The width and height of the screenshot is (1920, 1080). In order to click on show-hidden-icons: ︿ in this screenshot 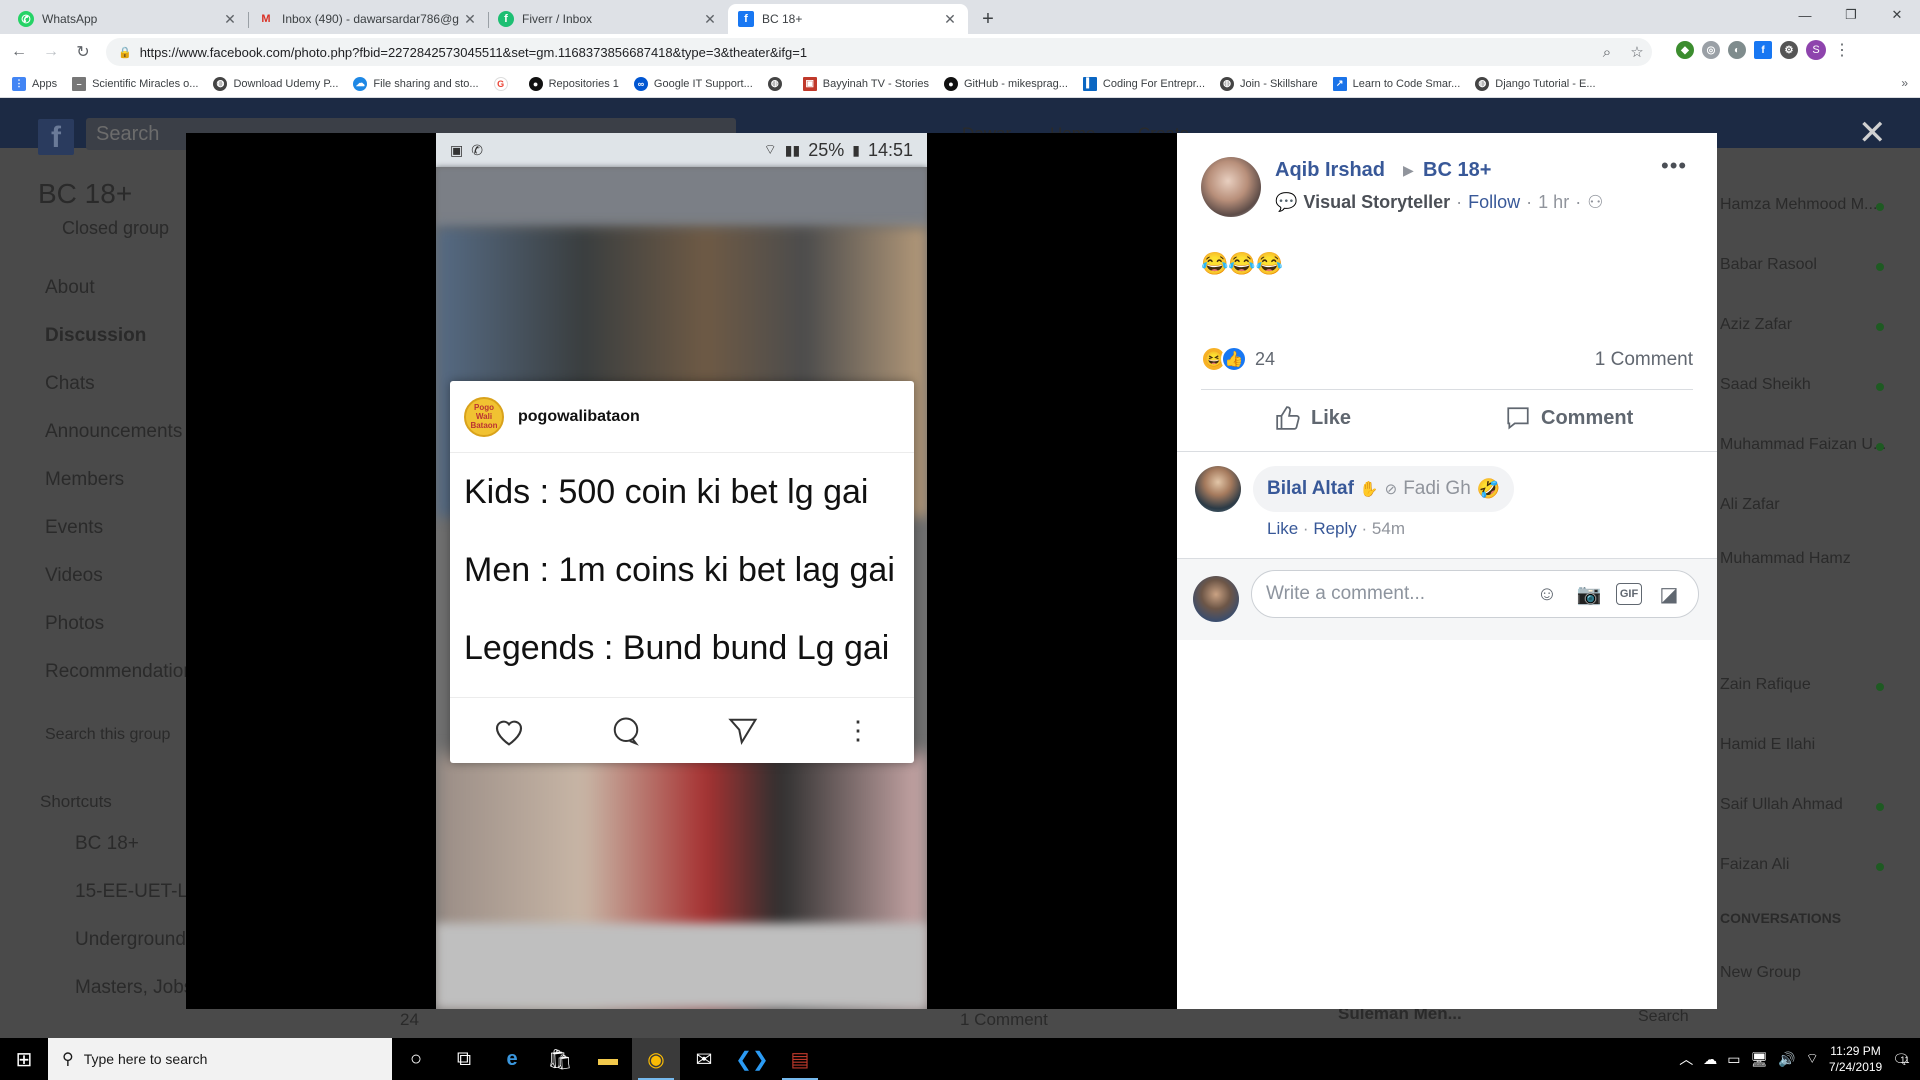, I will do `click(1686, 1059)`.